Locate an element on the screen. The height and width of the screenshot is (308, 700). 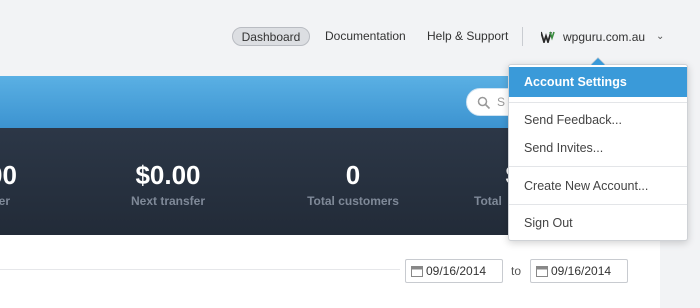
account-menu-trigger: wpguru.com.au ⌄ is located at coordinates (602, 36).